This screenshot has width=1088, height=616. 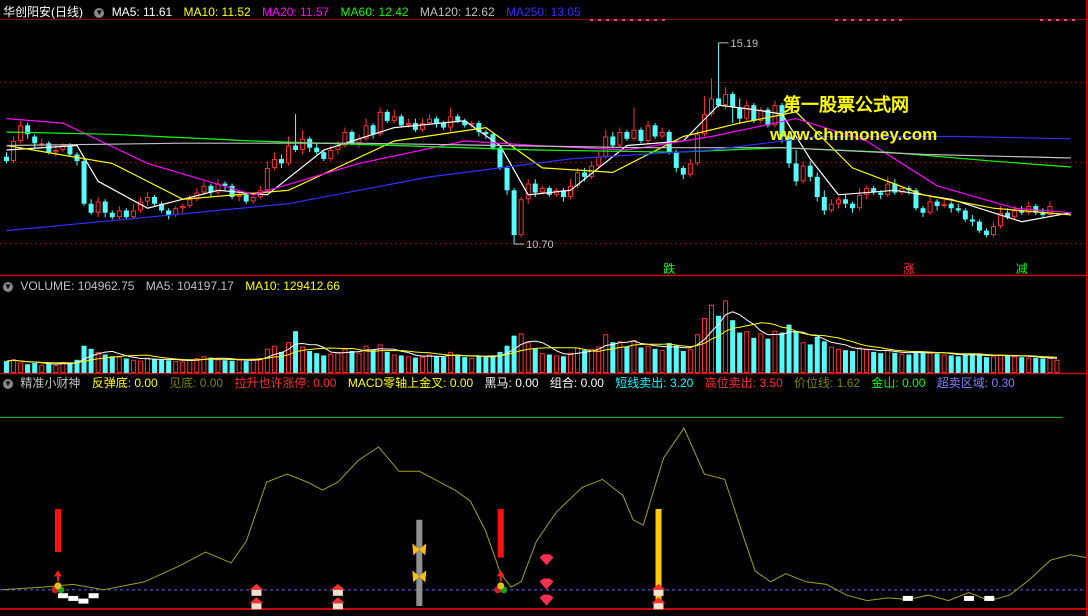 I want to click on signal-marker: 跌, so click(x=669, y=268).